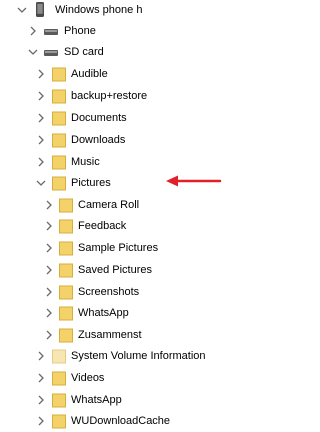 The height and width of the screenshot is (432, 320). Describe the element at coordinates (89, 74) in the screenshot. I see `tree-item-label: Audible` at that location.